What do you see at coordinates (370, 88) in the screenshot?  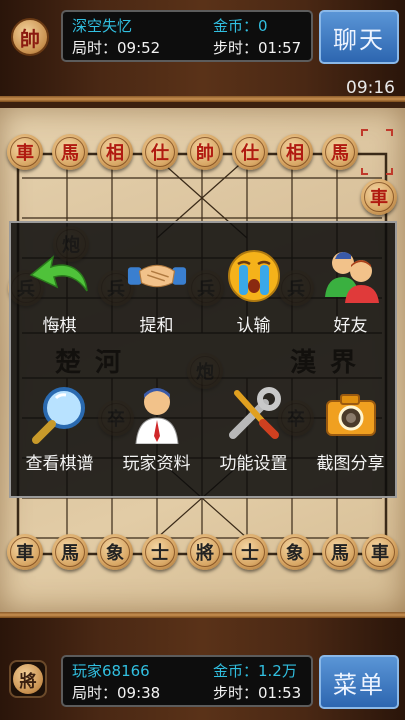 I see `clock-display: 09:16` at bounding box center [370, 88].